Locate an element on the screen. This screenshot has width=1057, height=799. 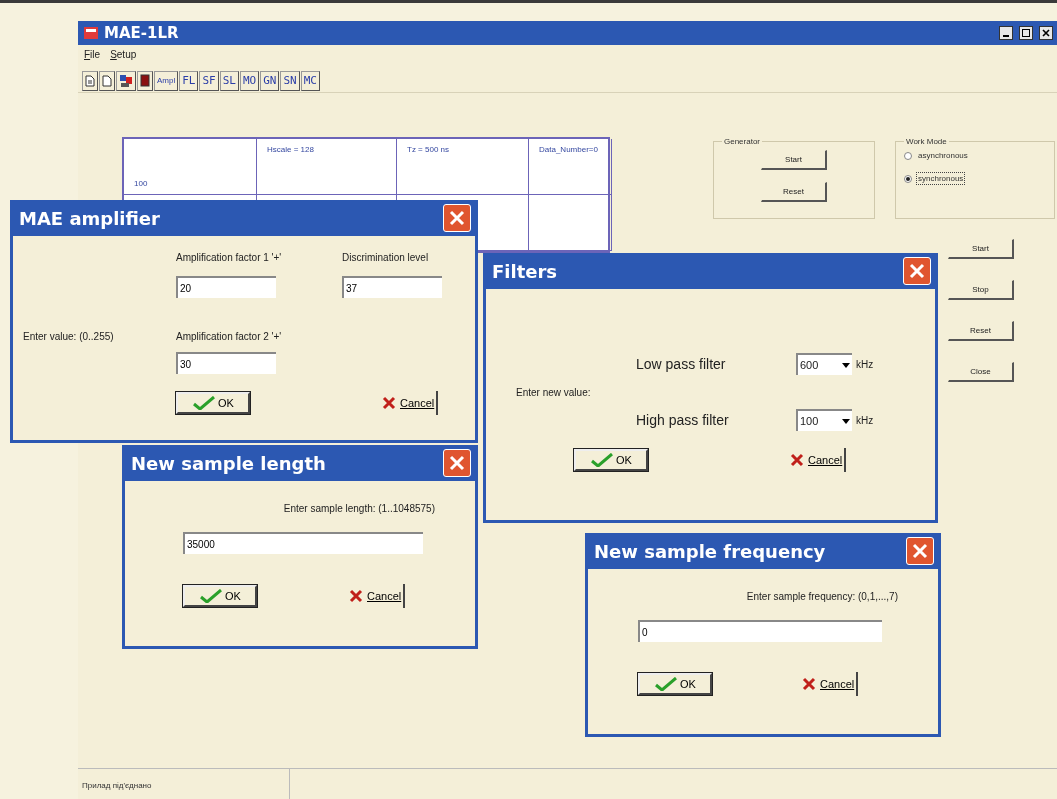
page-icon is located at coordinates (107, 80).